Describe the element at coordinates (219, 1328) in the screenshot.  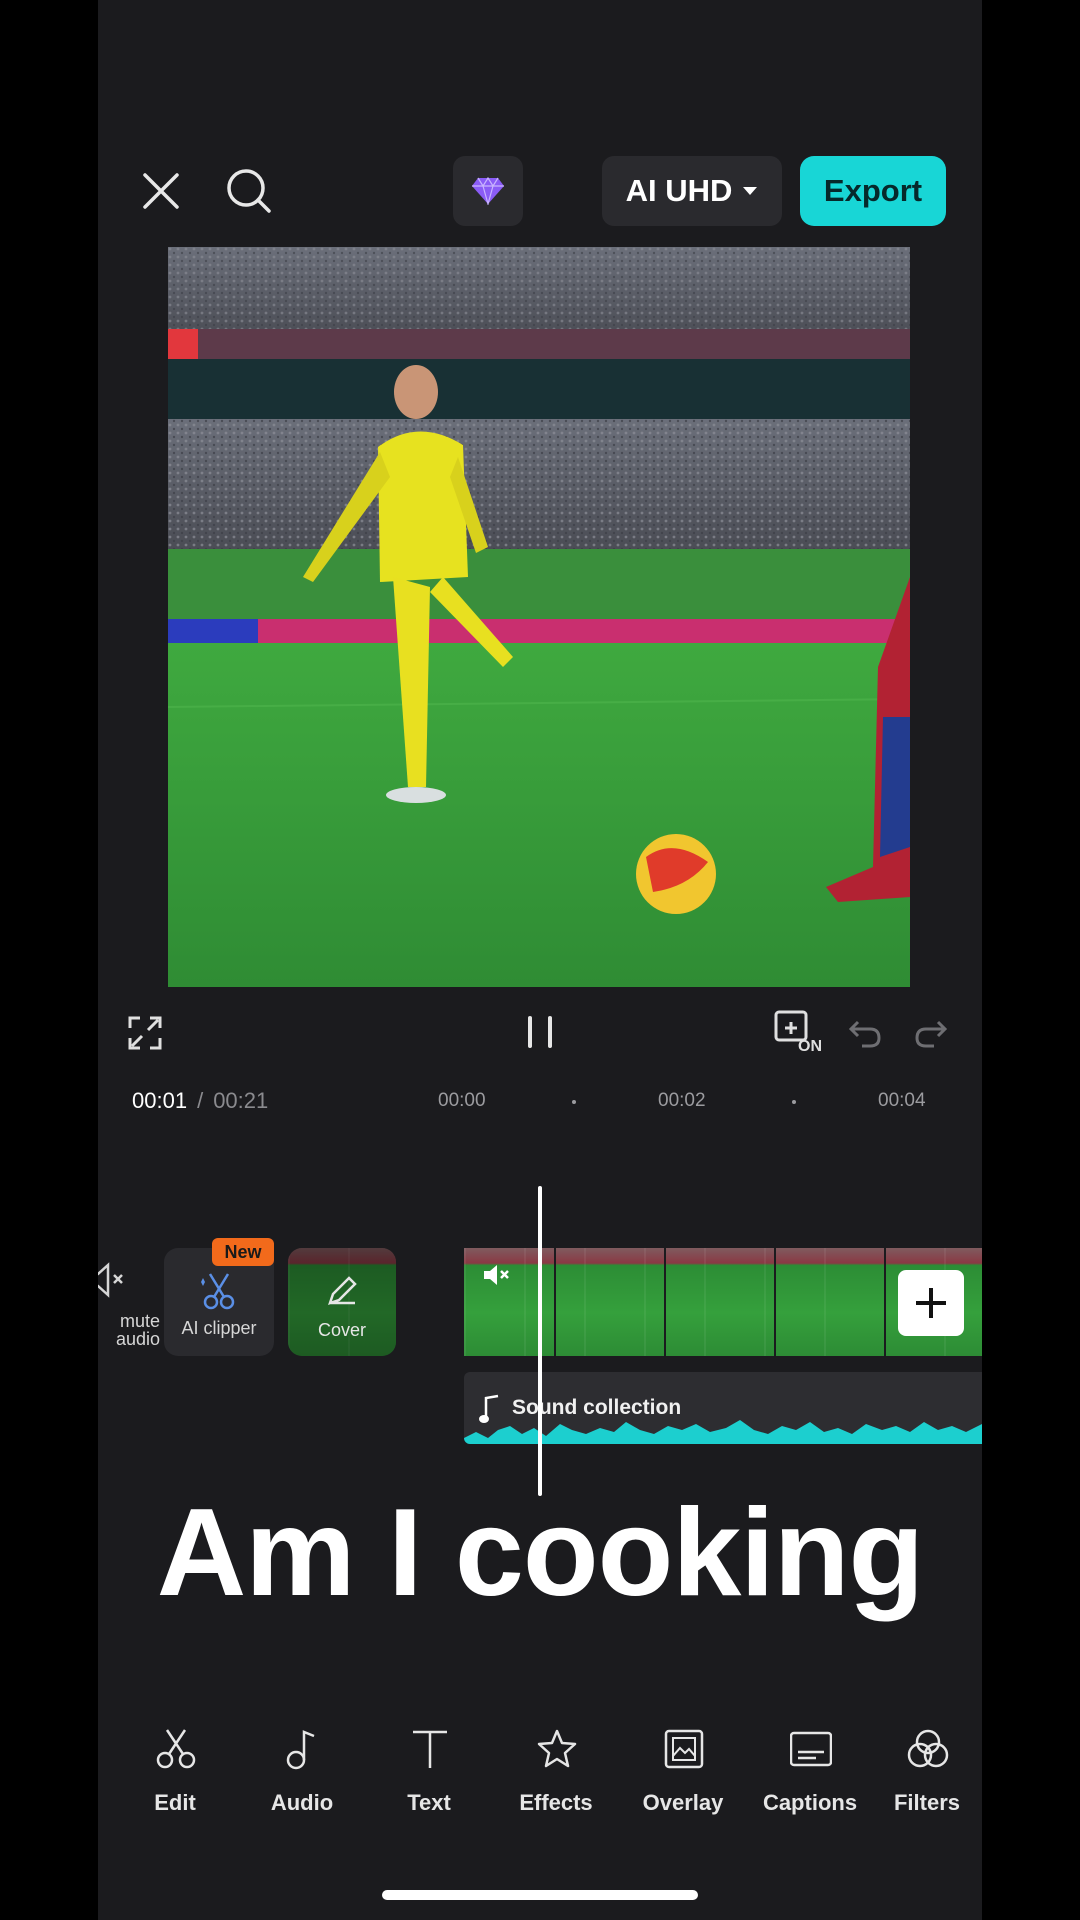
I see `ai-clipper-label: AI clipper` at that location.